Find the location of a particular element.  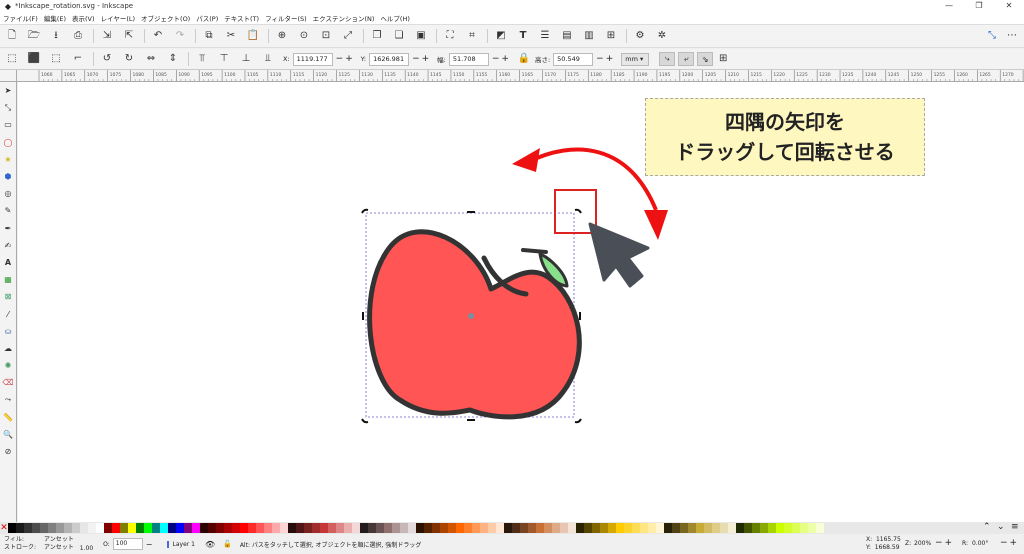

connector-tool-icon: ⤳ is located at coordinates (8, 399).